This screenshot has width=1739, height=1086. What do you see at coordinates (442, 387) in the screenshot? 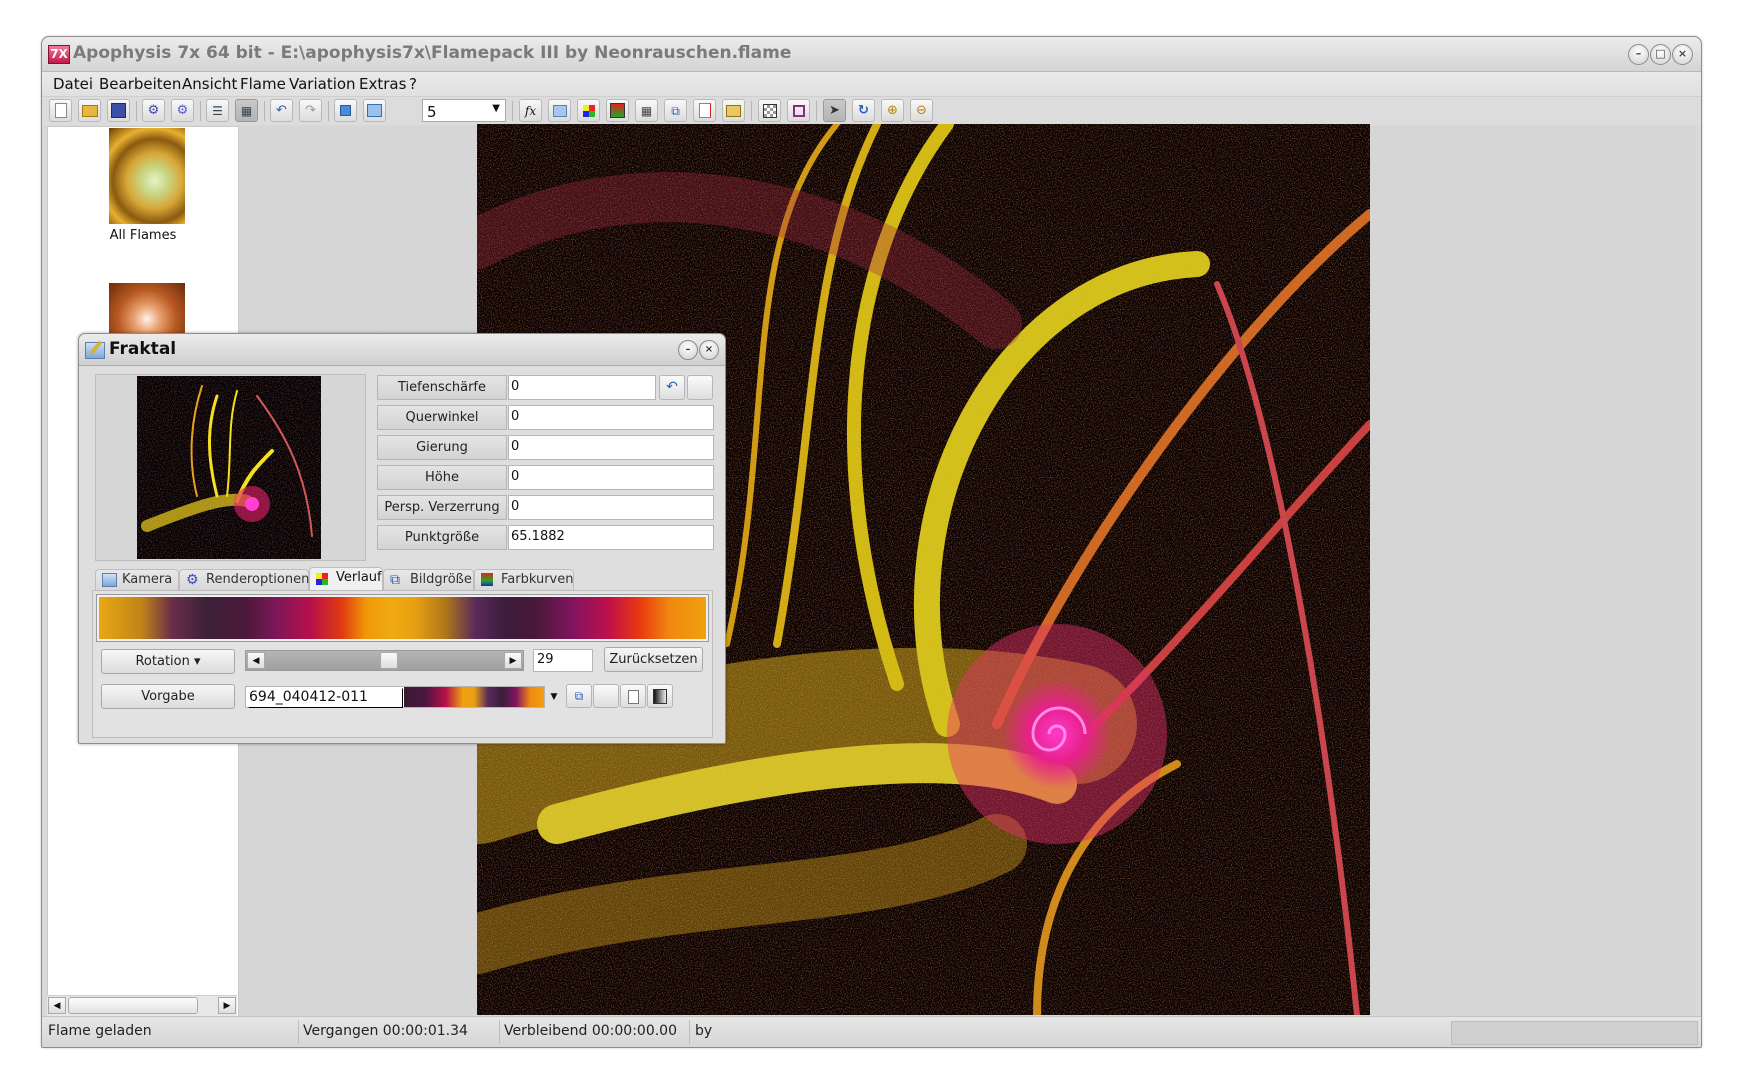
I see `param-label: Tiefenschärfe` at bounding box center [442, 387].